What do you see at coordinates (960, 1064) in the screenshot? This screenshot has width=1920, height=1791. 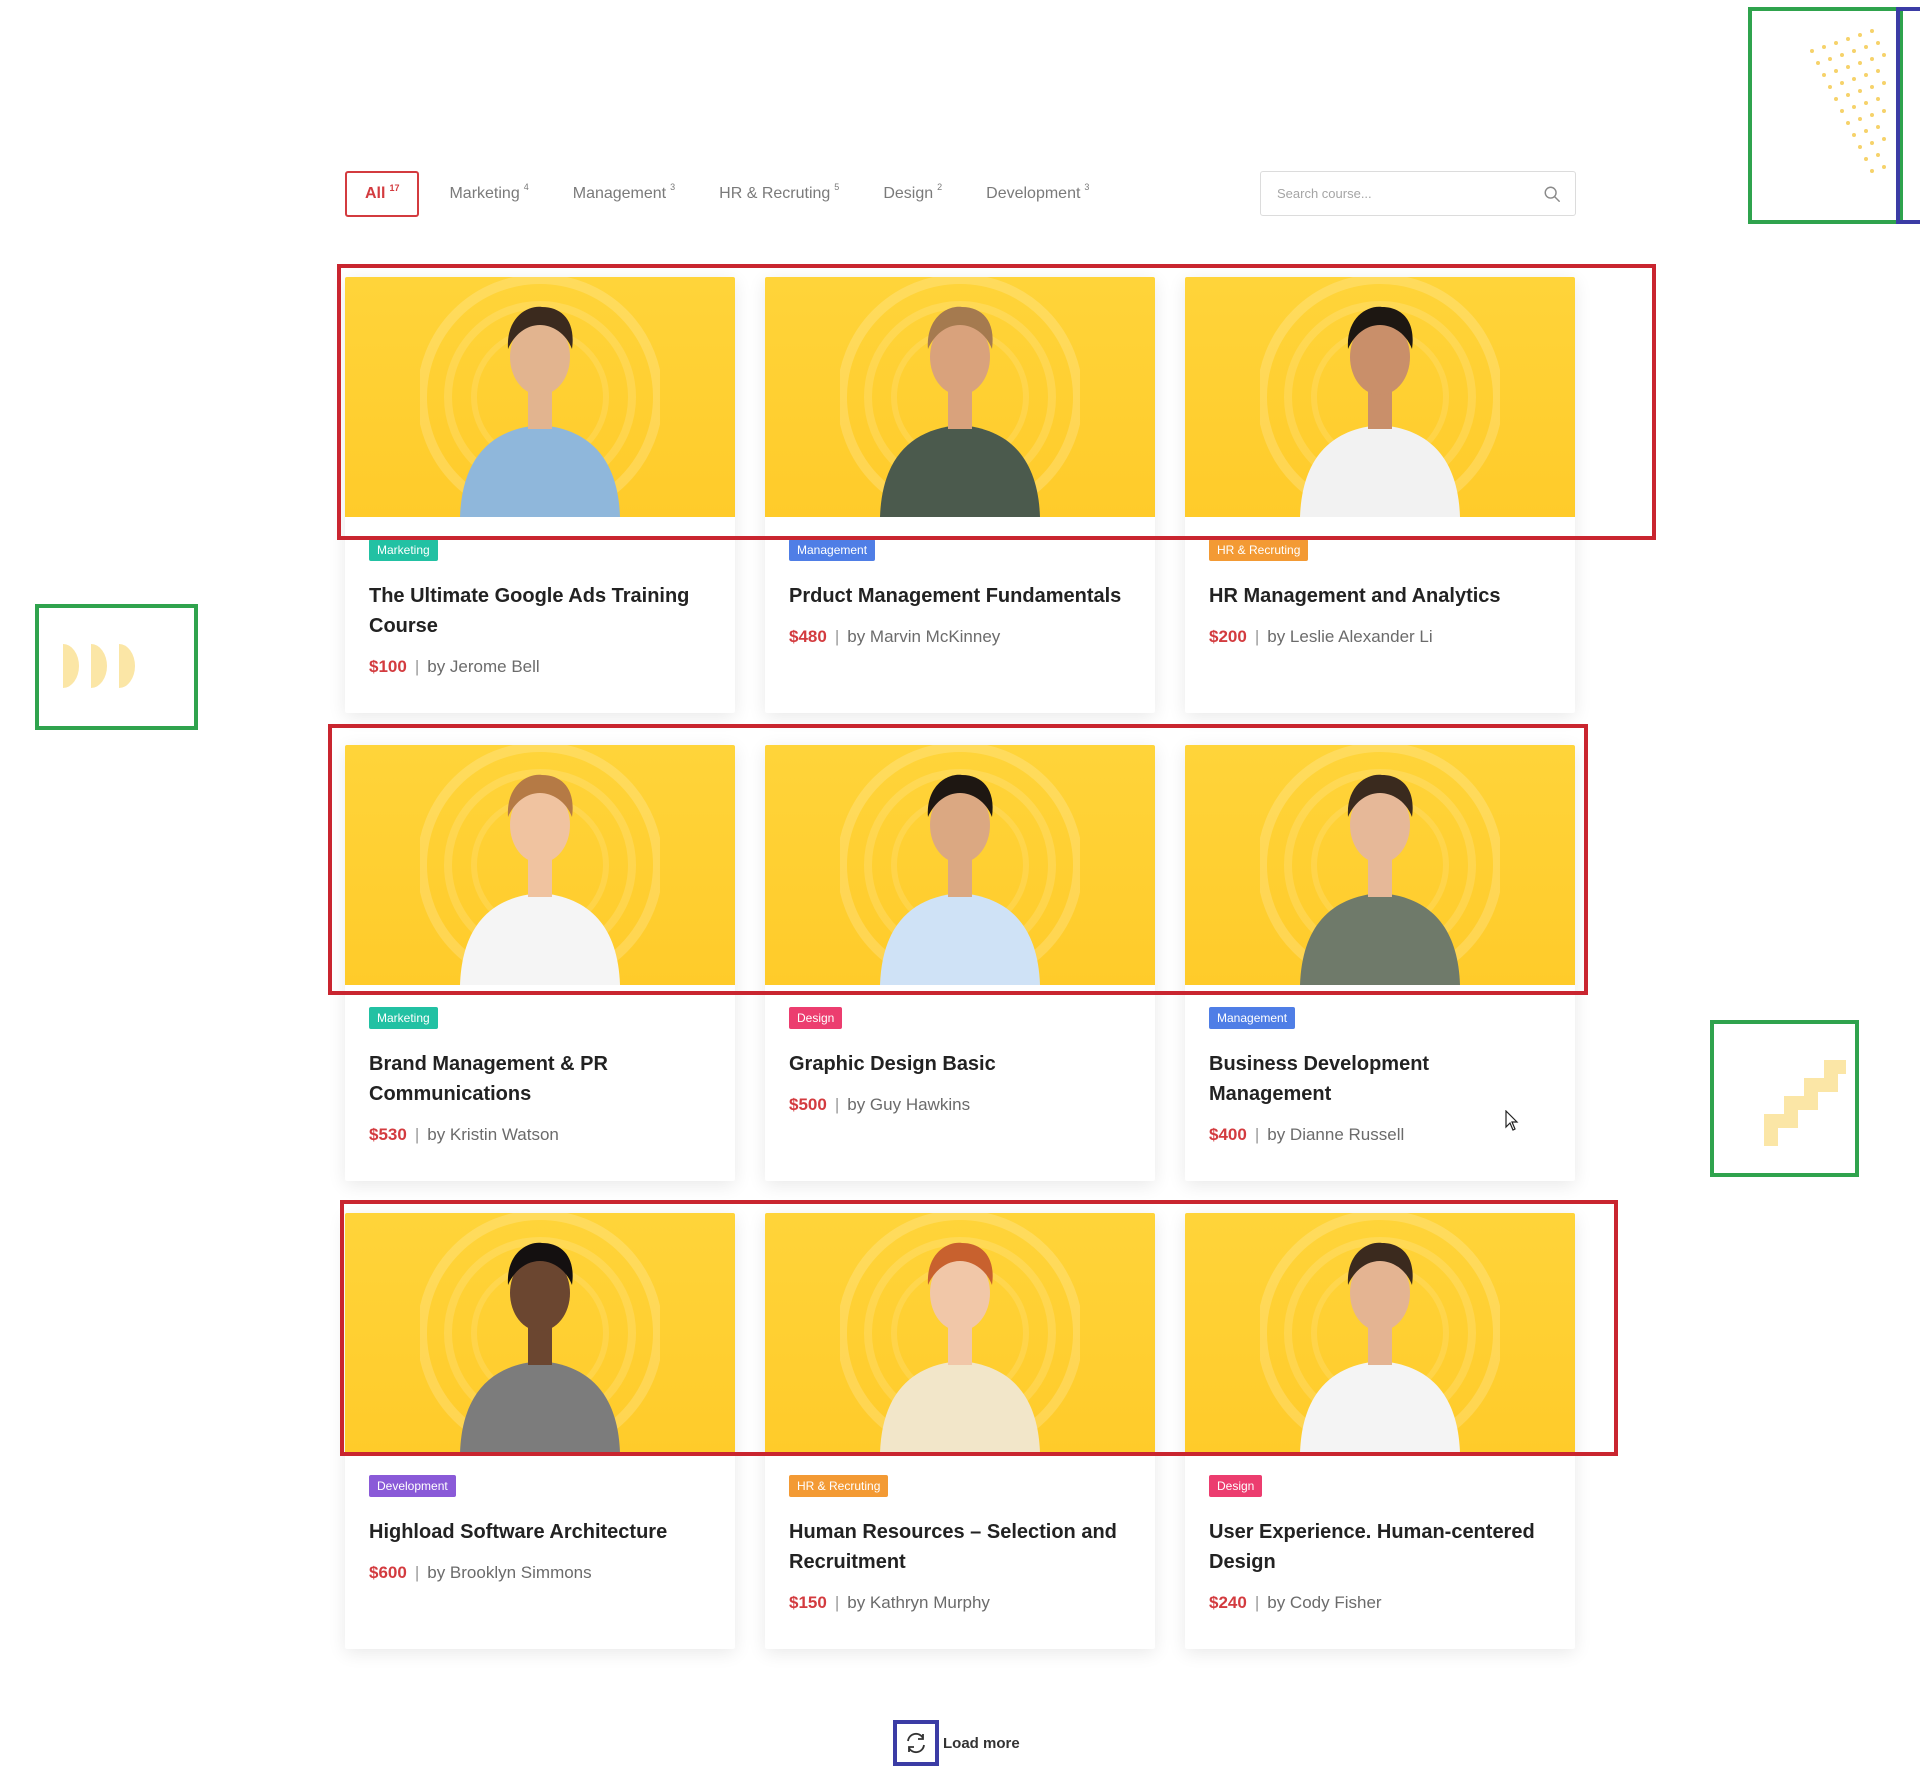 I see `course-title: Graphic Design Basic` at bounding box center [960, 1064].